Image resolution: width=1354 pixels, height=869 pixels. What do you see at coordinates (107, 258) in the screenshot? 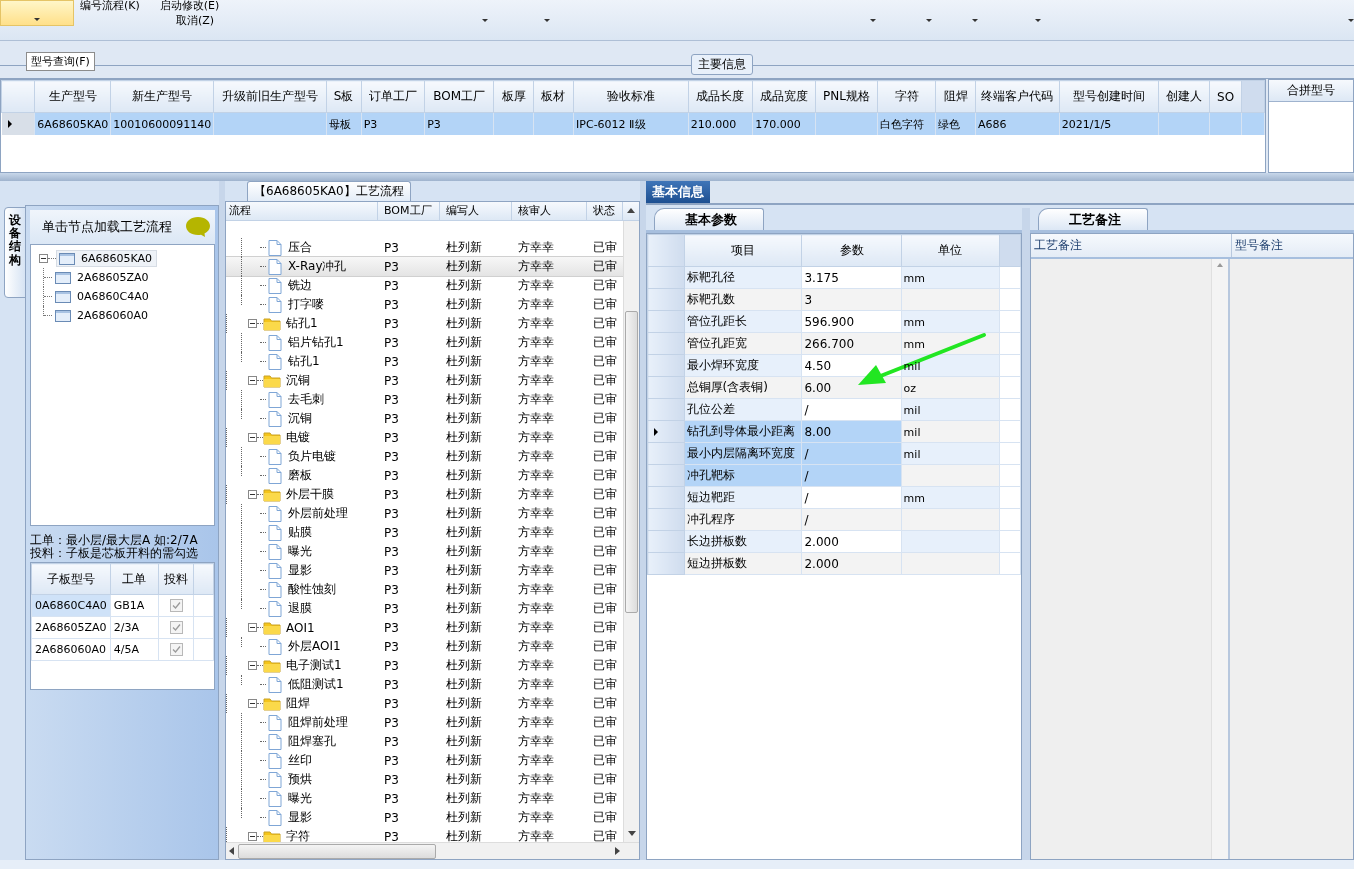
I see `tree-node: 6A68605KA0` at bounding box center [107, 258].